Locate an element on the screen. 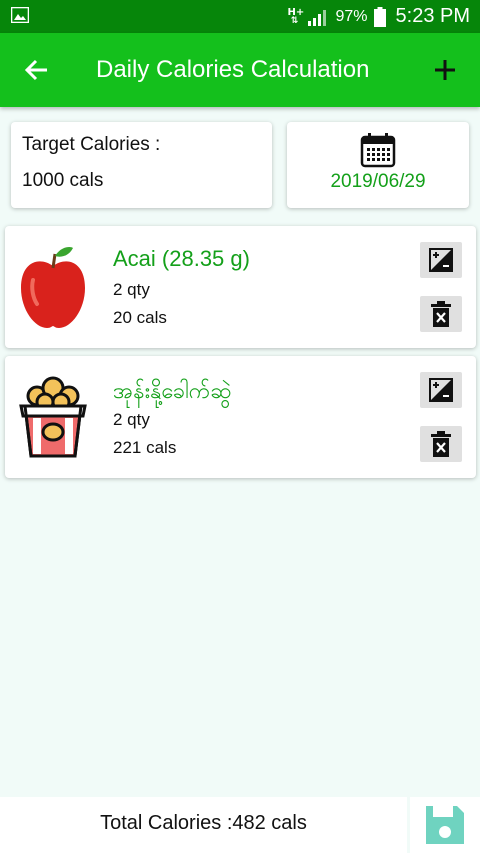 The width and height of the screenshot is (480, 853). gallery-icon is located at coordinates (20, 15).